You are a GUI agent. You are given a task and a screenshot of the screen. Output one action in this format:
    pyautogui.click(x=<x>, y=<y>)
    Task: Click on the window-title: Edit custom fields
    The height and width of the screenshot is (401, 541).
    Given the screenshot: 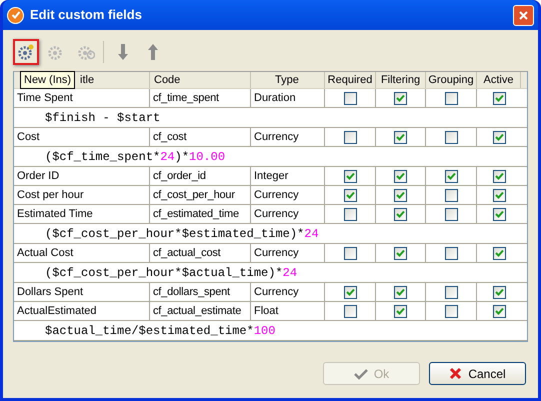 What is the action you would take?
    pyautogui.click(x=86, y=15)
    